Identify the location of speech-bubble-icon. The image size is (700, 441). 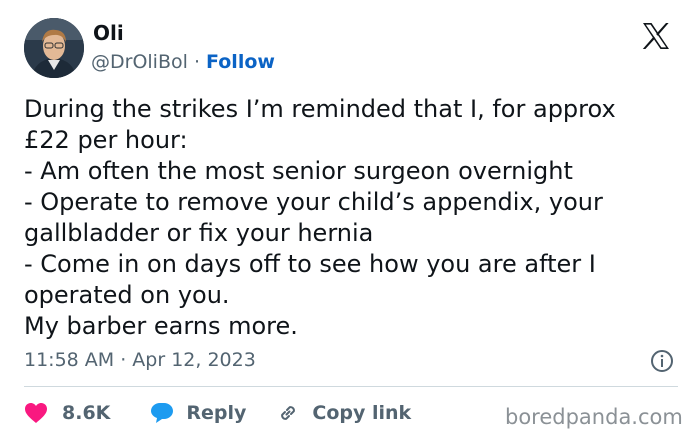
(162, 413).